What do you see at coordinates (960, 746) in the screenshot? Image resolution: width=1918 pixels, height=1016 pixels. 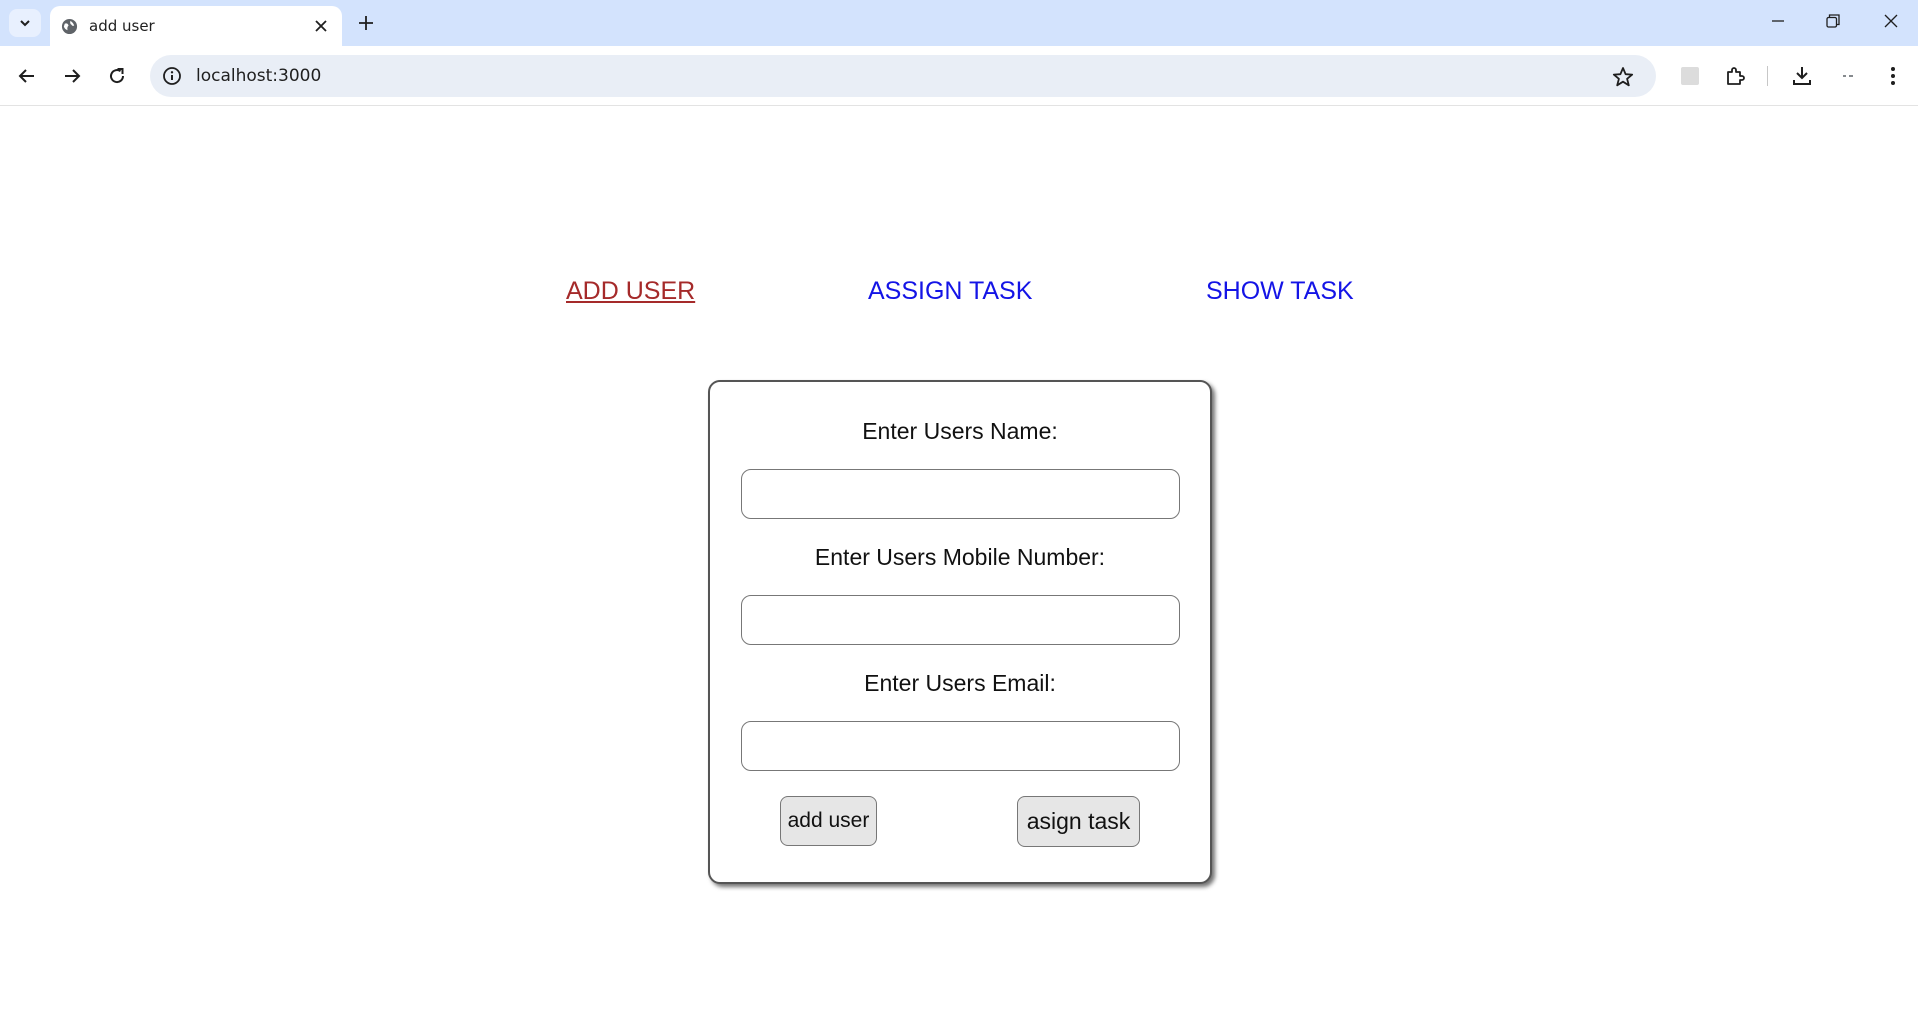 I see `email-input` at bounding box center [960, 746].